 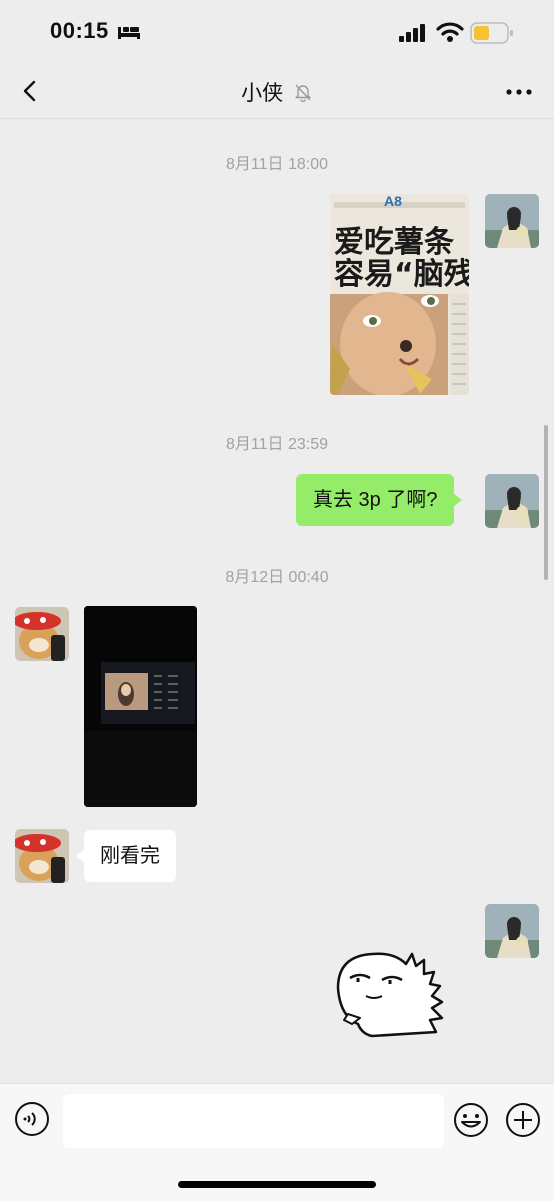 I want to click on message-bubble-incoming: 刚看完, so click(x=126, y=856).